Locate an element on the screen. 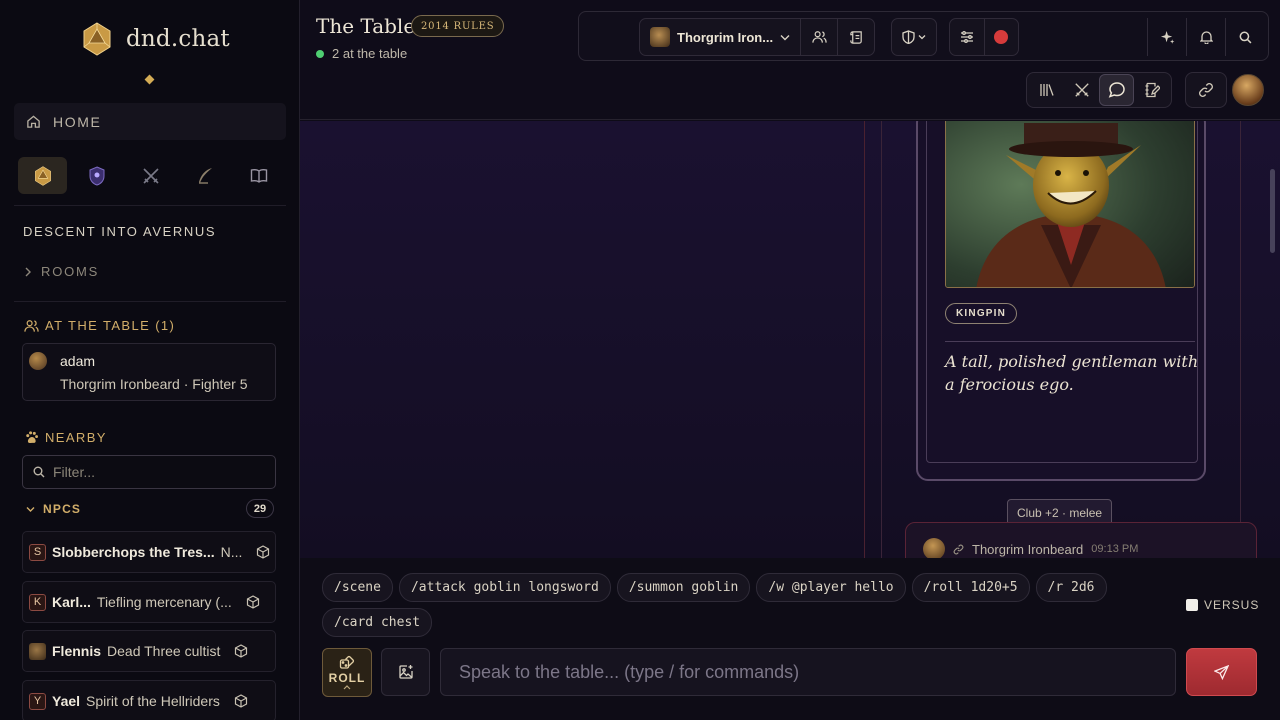  notes-tab is located at coordinates (1151, 90).